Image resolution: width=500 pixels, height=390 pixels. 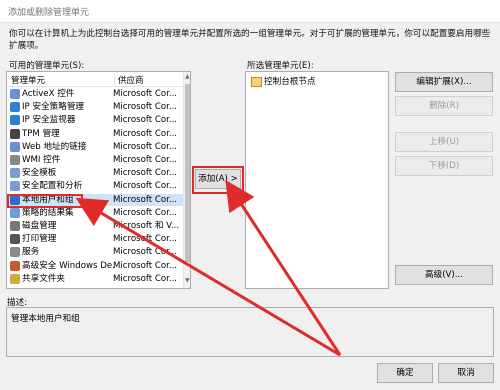 I want to click on arrow-to-add-button, so click(x=283, y=267).